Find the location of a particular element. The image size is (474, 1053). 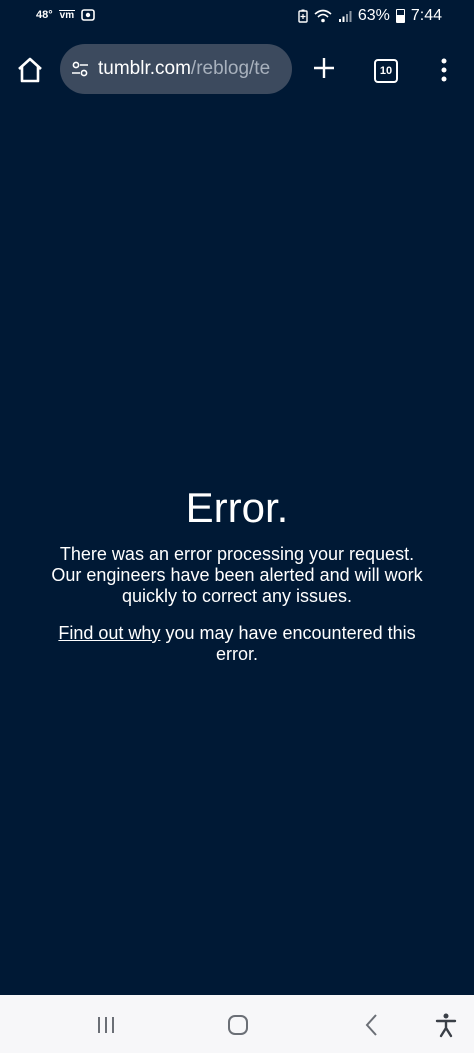

url-text: tumblr.com/reblog/te is located at coordinates (191, 69).